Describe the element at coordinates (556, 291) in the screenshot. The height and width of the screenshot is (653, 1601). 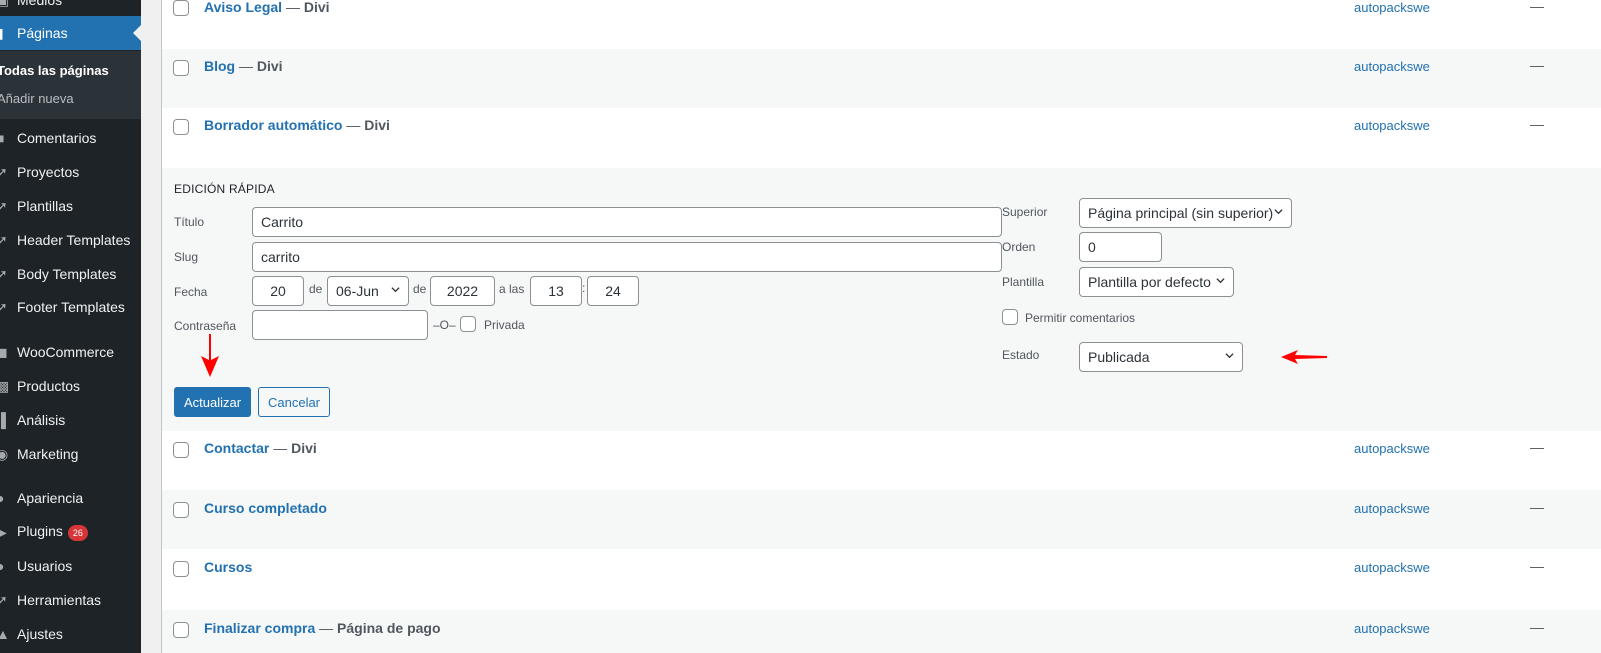
I see `hour-input` at that location.